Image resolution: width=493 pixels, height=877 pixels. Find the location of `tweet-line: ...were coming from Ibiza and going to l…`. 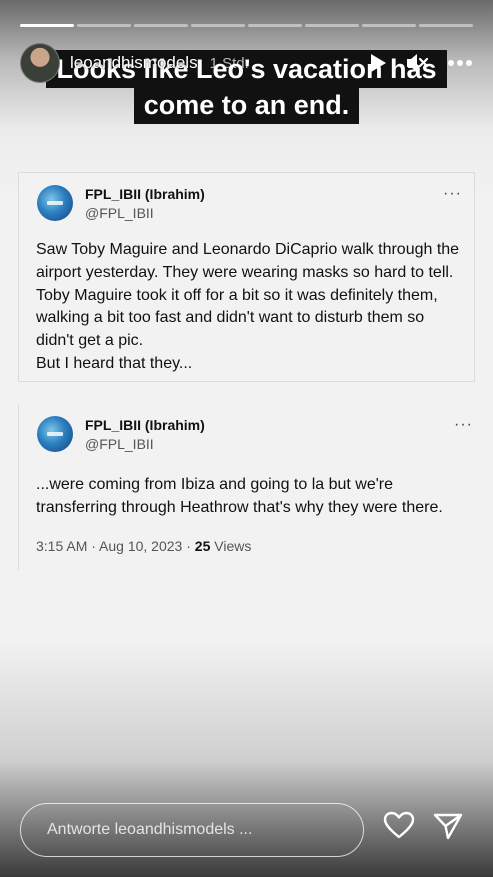

tweet-line: ...were coming from Ibiza and going to l… is located at coordinates (215, 484).